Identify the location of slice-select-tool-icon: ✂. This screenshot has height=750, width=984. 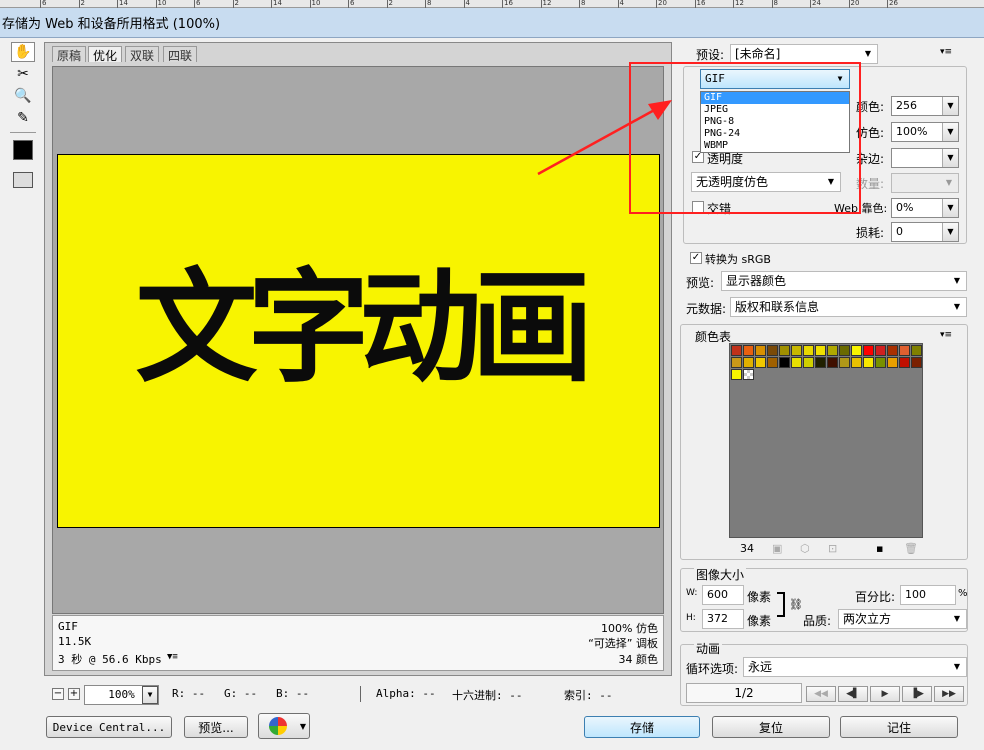
(23, 74).